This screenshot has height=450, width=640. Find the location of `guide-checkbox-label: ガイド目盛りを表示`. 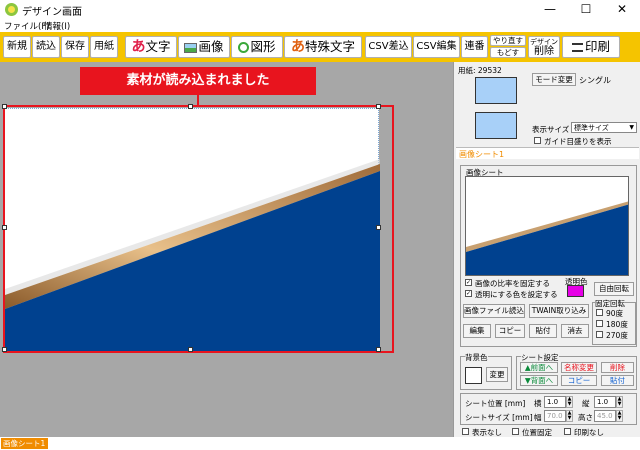

guide-checkbox-label: ガイド目盛りを表示 is located at coordinates (578, 141).